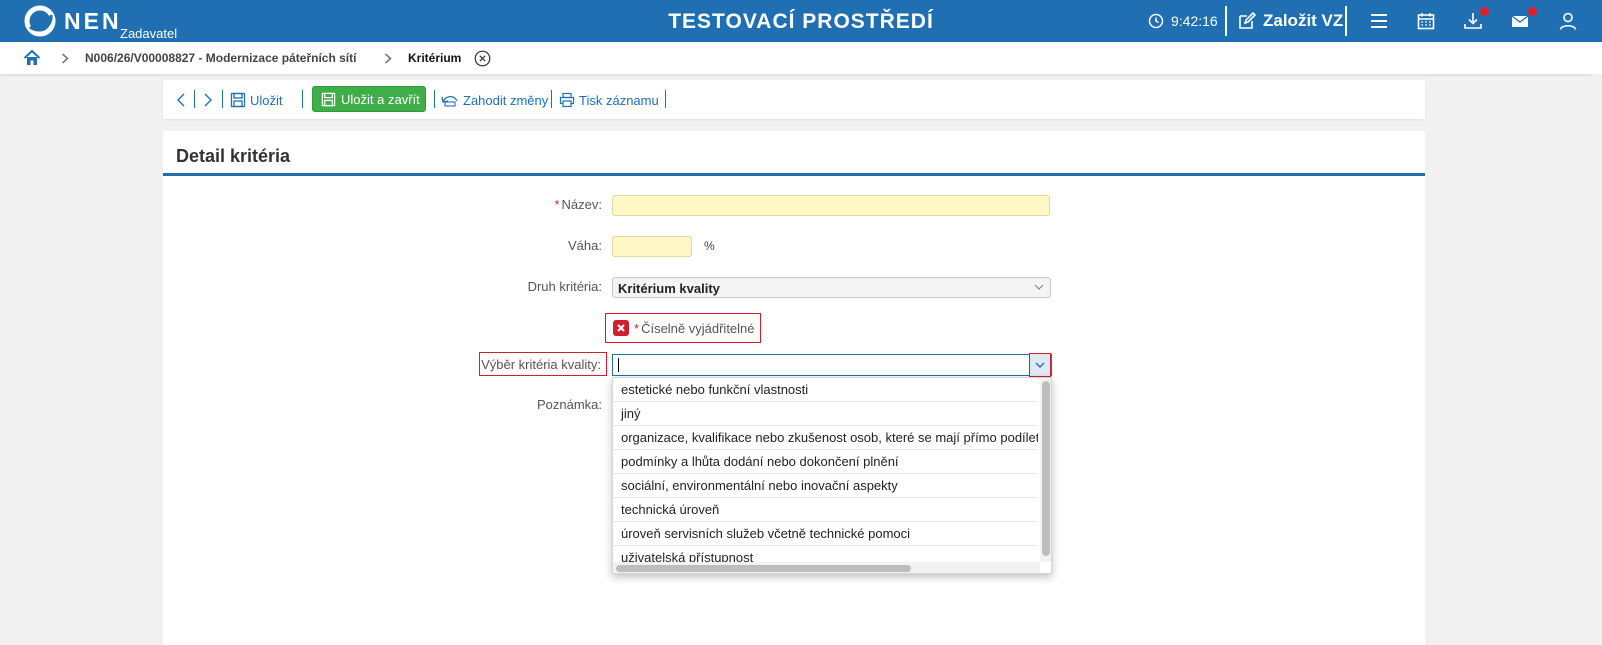 Image resolution: width=1602 pixels, height=645 pixels. I want to click on option-technical-level: technická úroveň, so click(825, 510).